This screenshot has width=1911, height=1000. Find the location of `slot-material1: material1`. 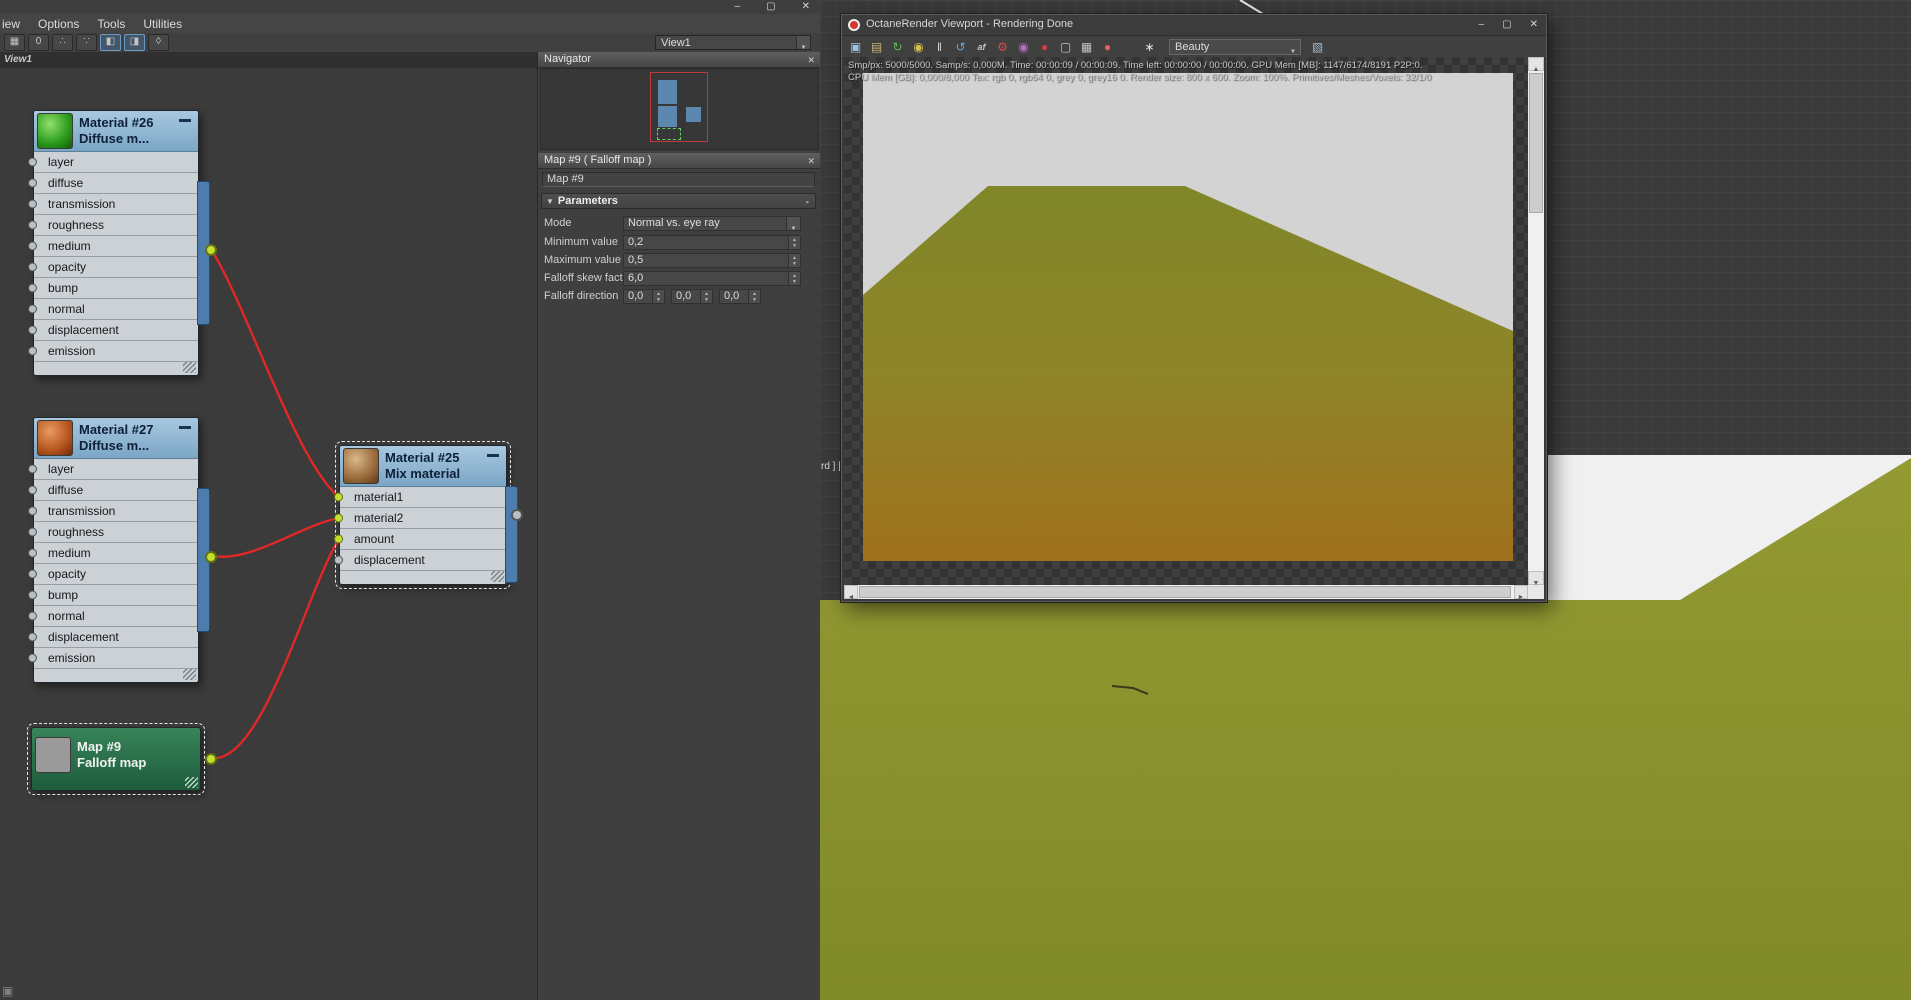

slot-material1: material1 is located at coordinates (420, 497).